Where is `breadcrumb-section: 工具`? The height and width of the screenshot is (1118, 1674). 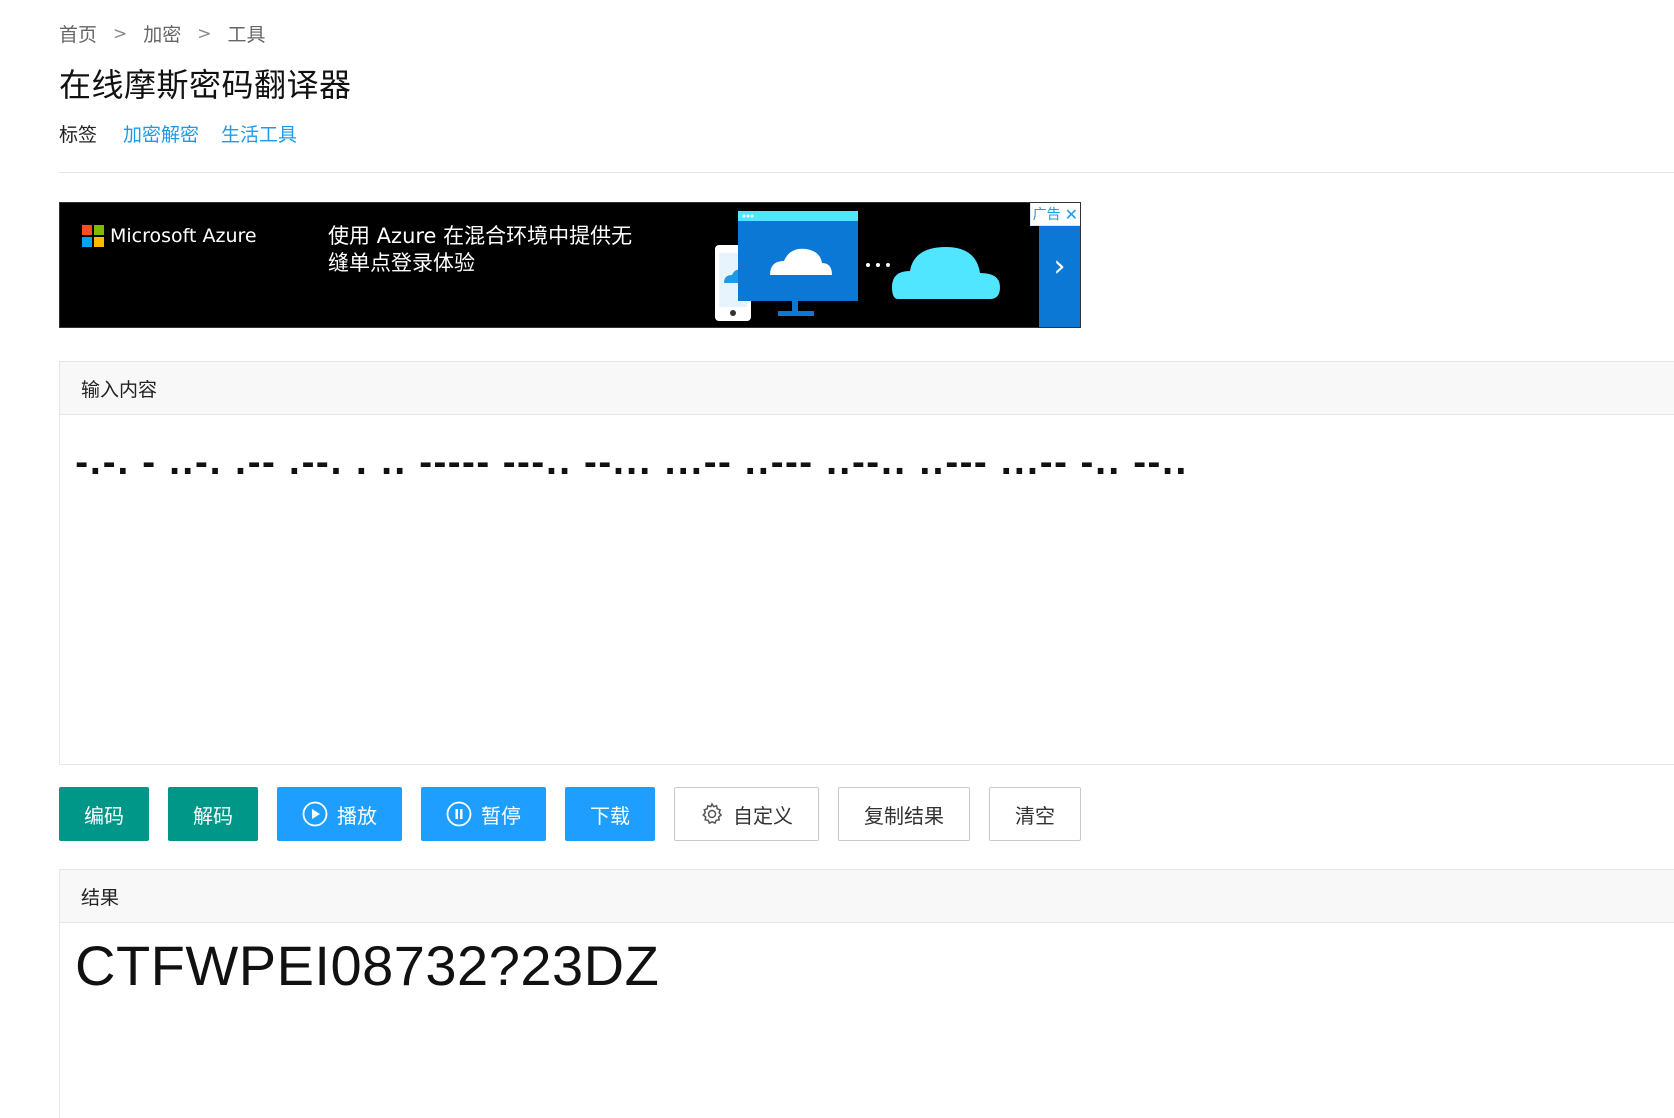 breadcrumb-section: 工具 is located at coordinates (247, 33).